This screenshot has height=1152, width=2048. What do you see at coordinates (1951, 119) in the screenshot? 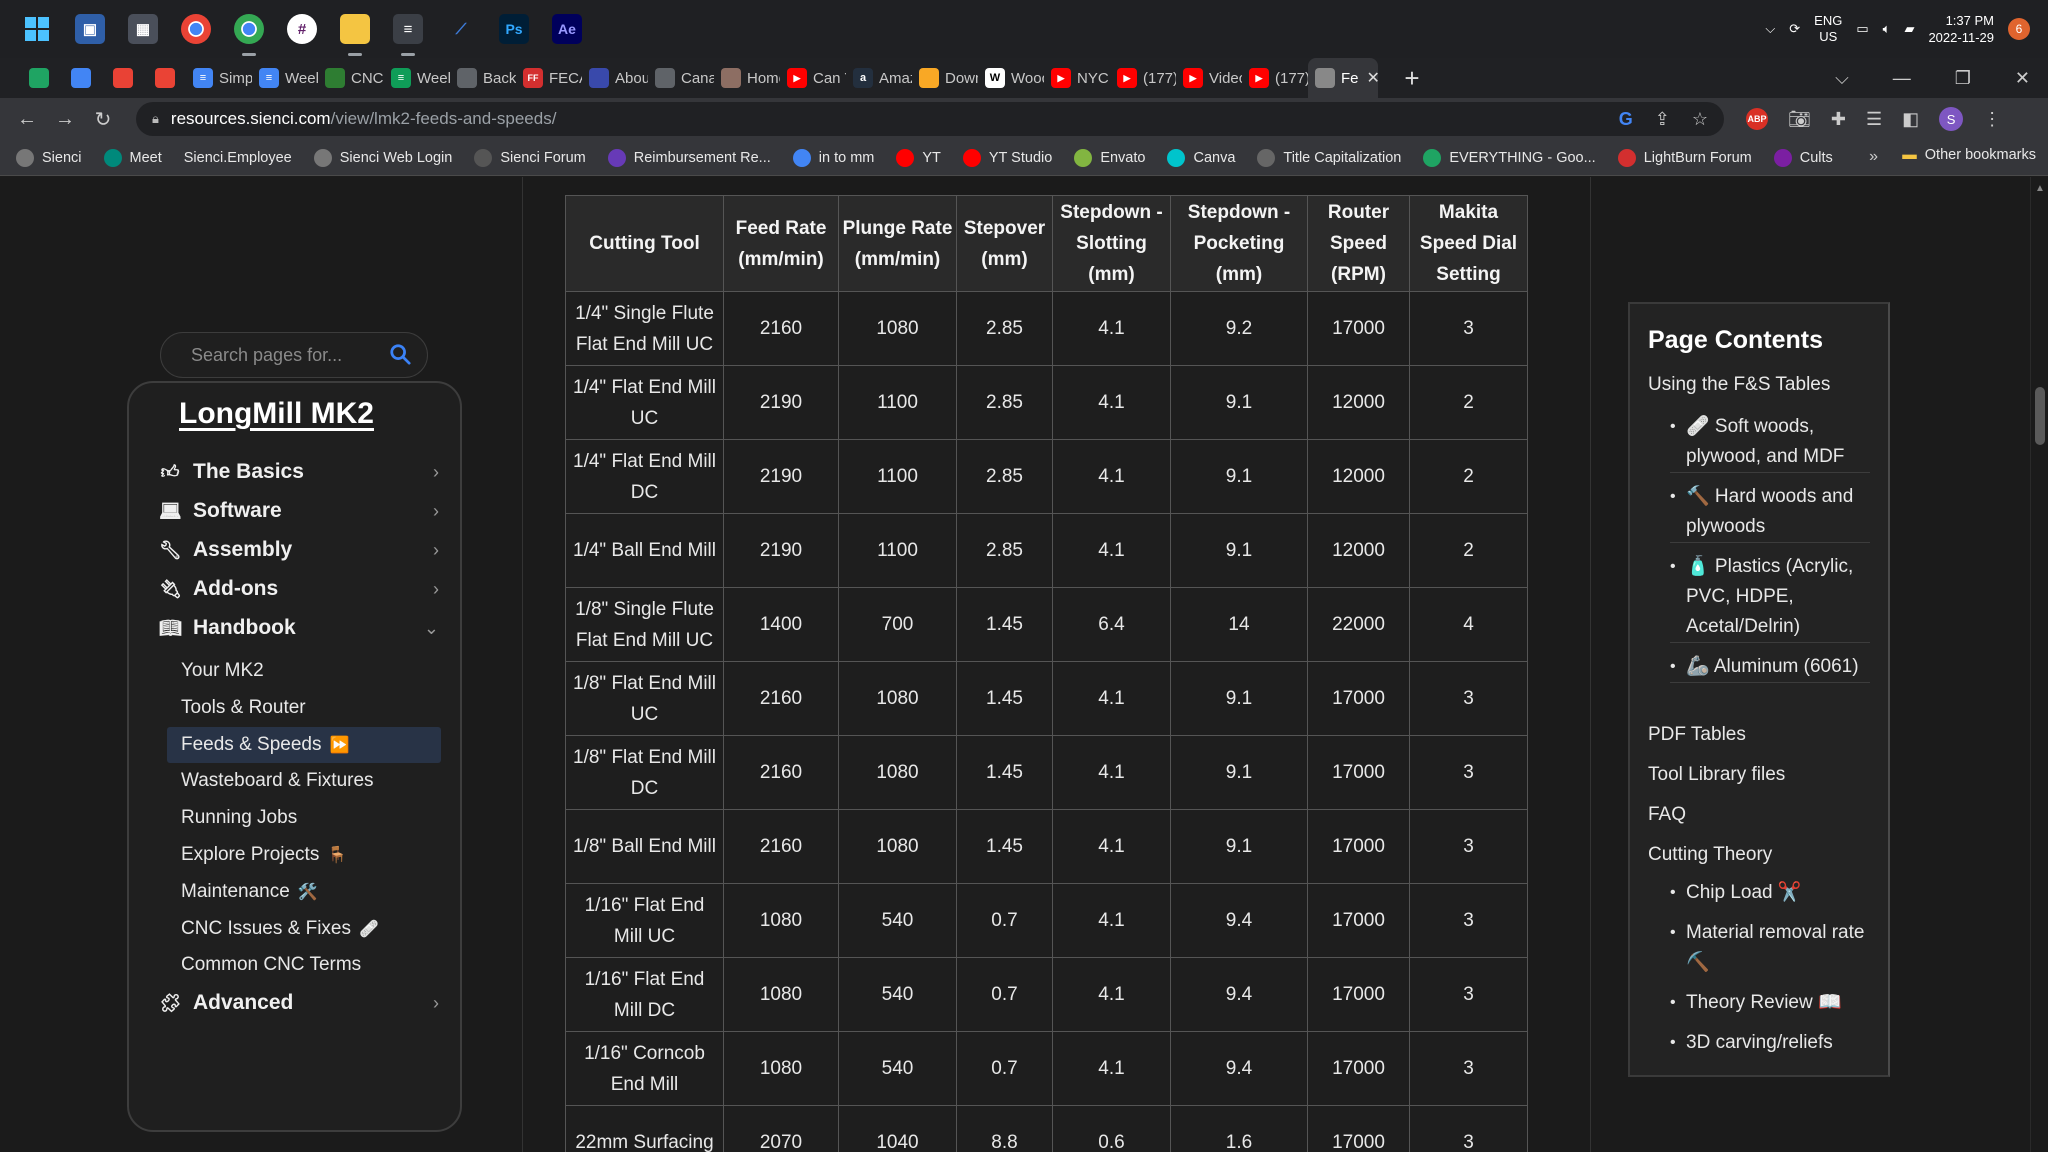
I see `profile-avatar: S` at bounding box center [1951, 119].